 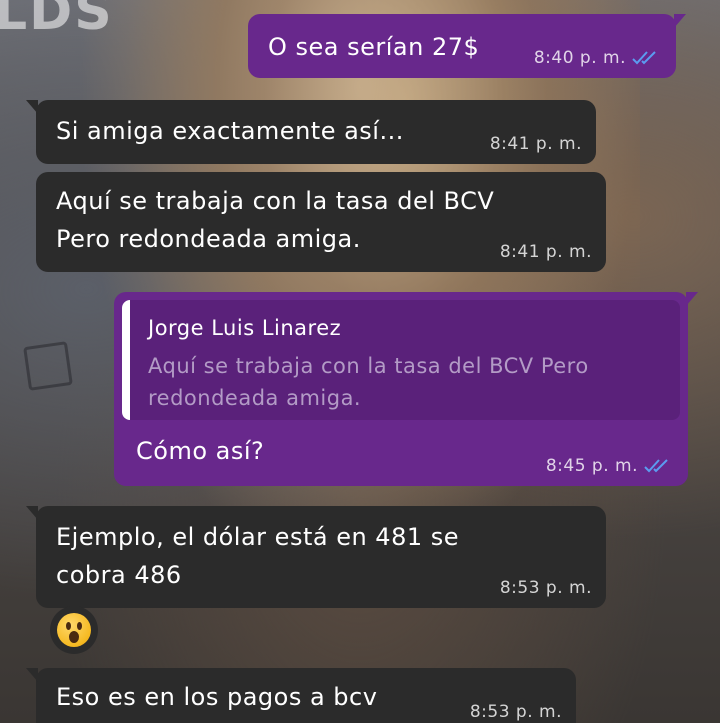 I want to click on message-text: Eso es en los pagos a bcv, so click(x=217, y=697).